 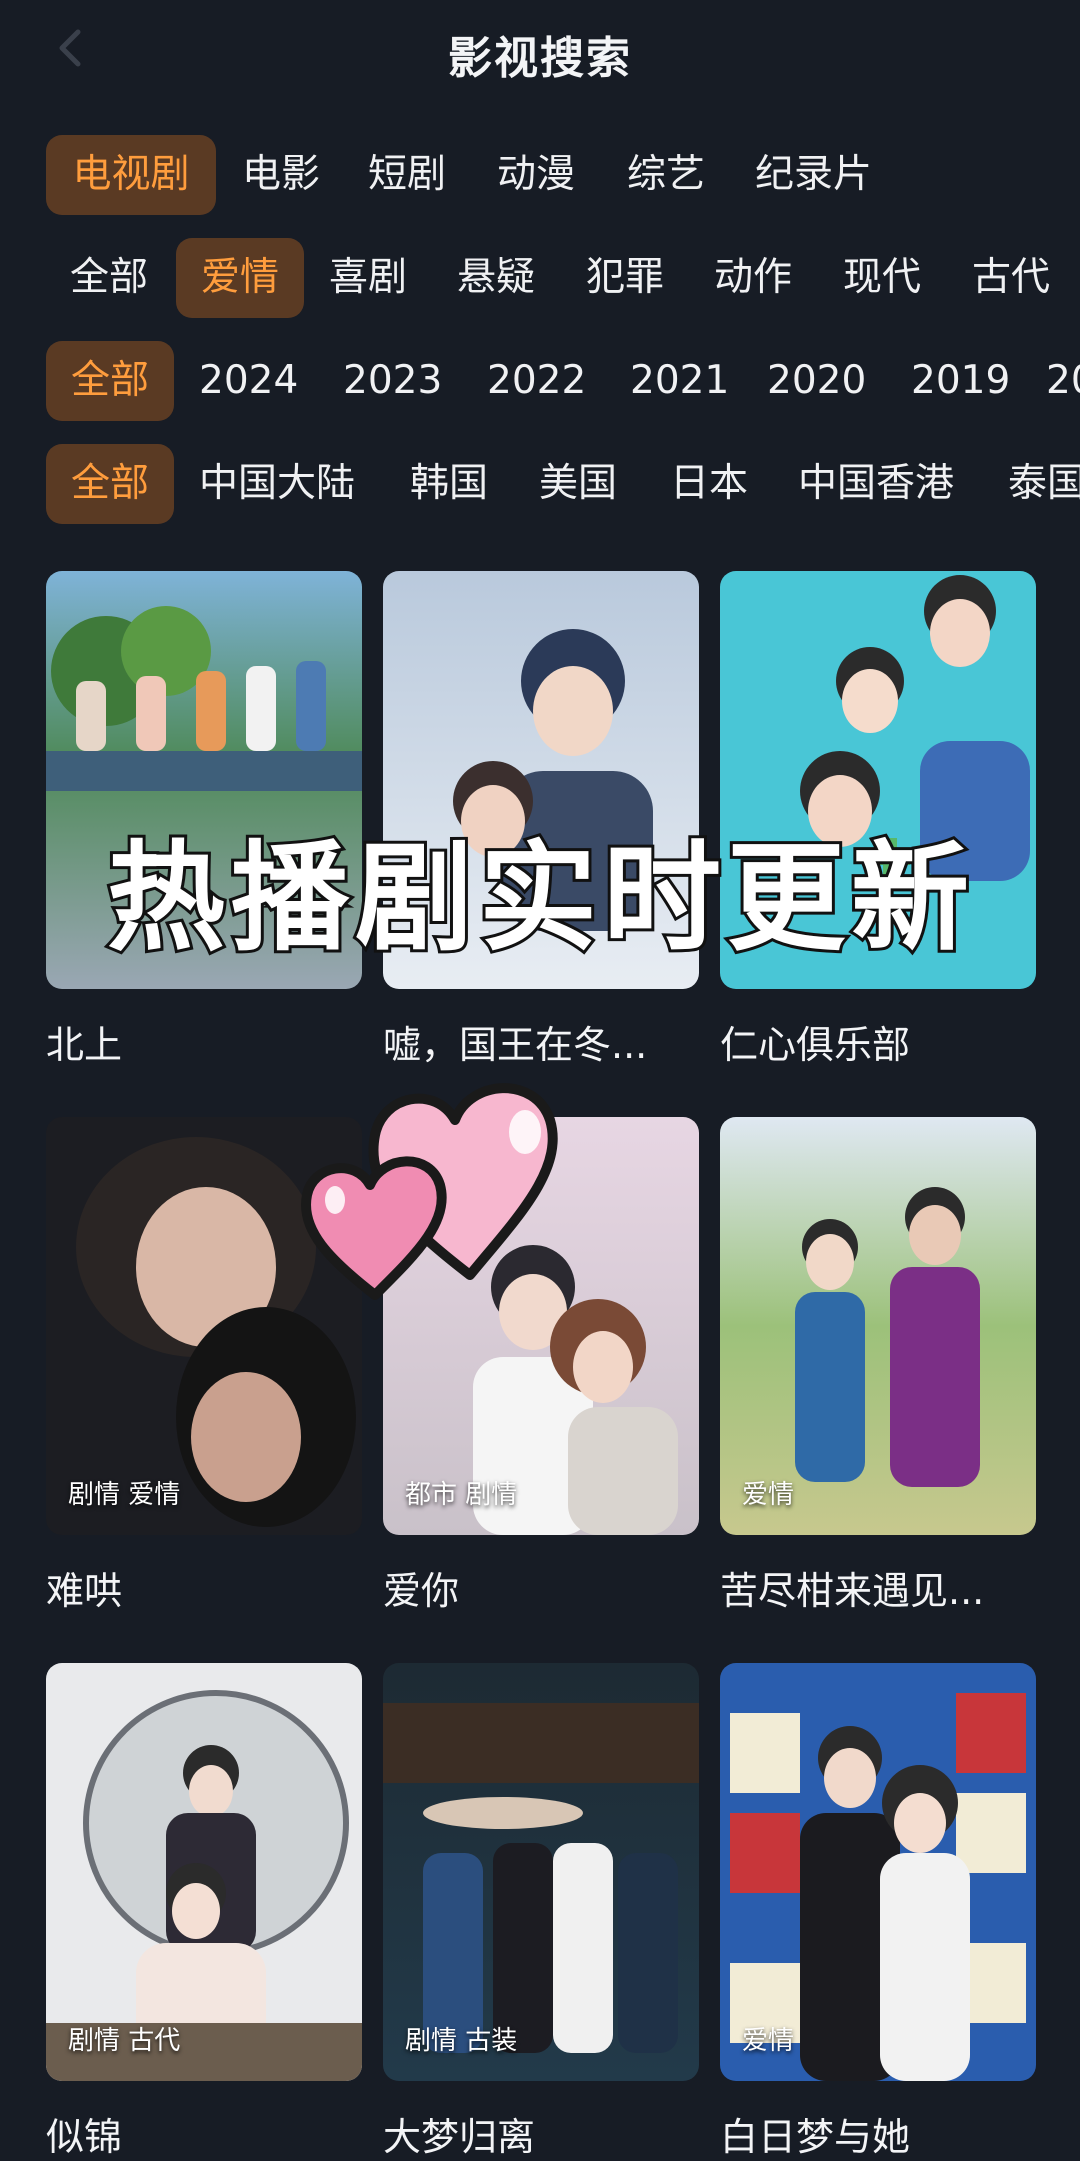 I want to click on header: 影视搜索, so click(x=540, y=55).